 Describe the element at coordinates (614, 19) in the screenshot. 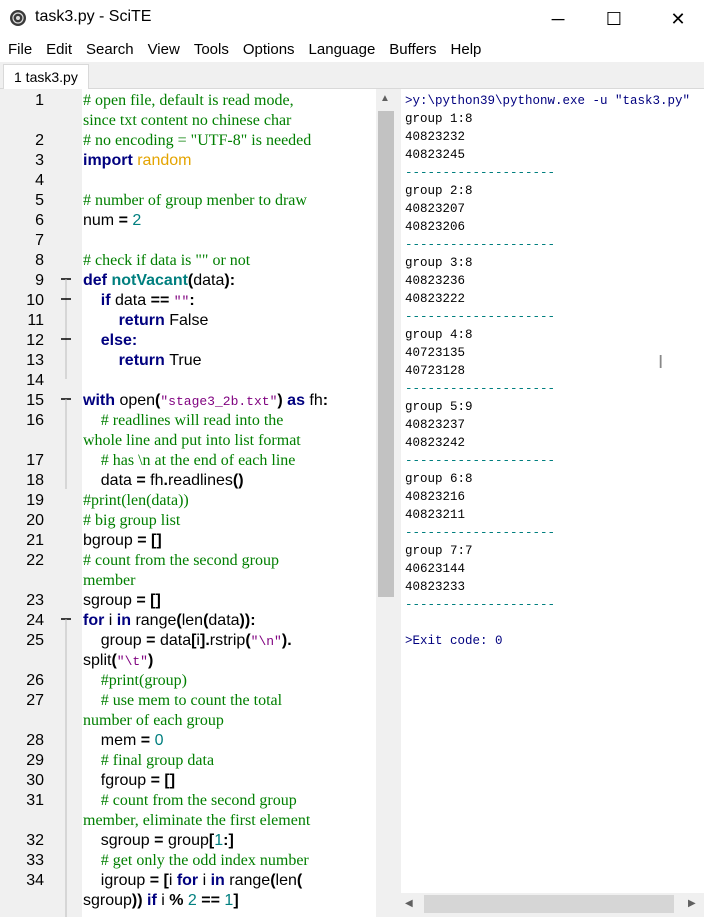

I see `maximize-button: ☐` at that location.